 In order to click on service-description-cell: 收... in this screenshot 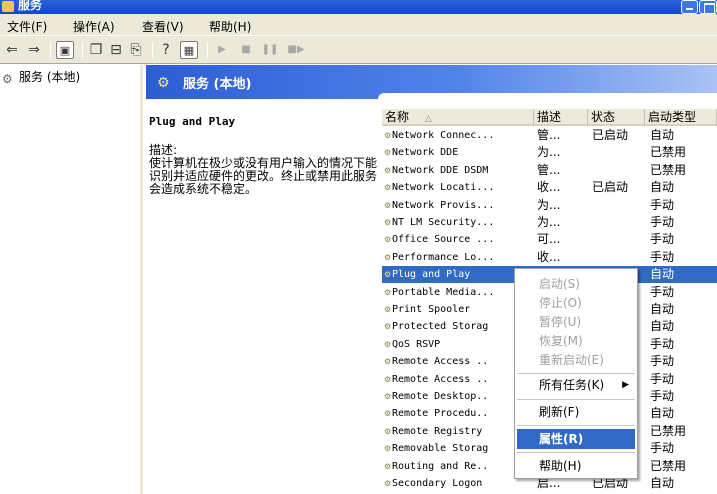, I will do `click(549, 256)`.